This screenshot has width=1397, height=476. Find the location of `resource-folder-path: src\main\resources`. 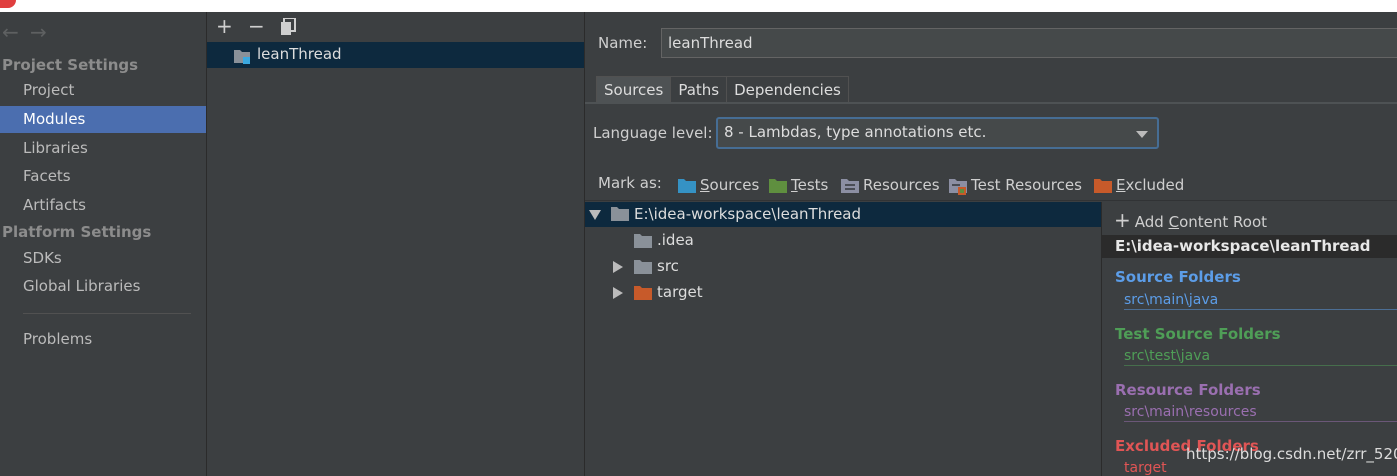

resource-folder-path: src\main\resources is located at coordinates (1190, 412).